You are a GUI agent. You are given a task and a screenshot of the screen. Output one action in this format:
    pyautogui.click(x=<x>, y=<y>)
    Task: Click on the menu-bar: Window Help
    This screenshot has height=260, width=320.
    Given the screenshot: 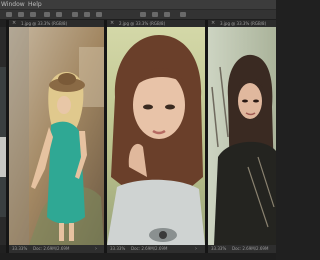 What is the action you would take?
    pyautogui.click(x=138, y=5)
    